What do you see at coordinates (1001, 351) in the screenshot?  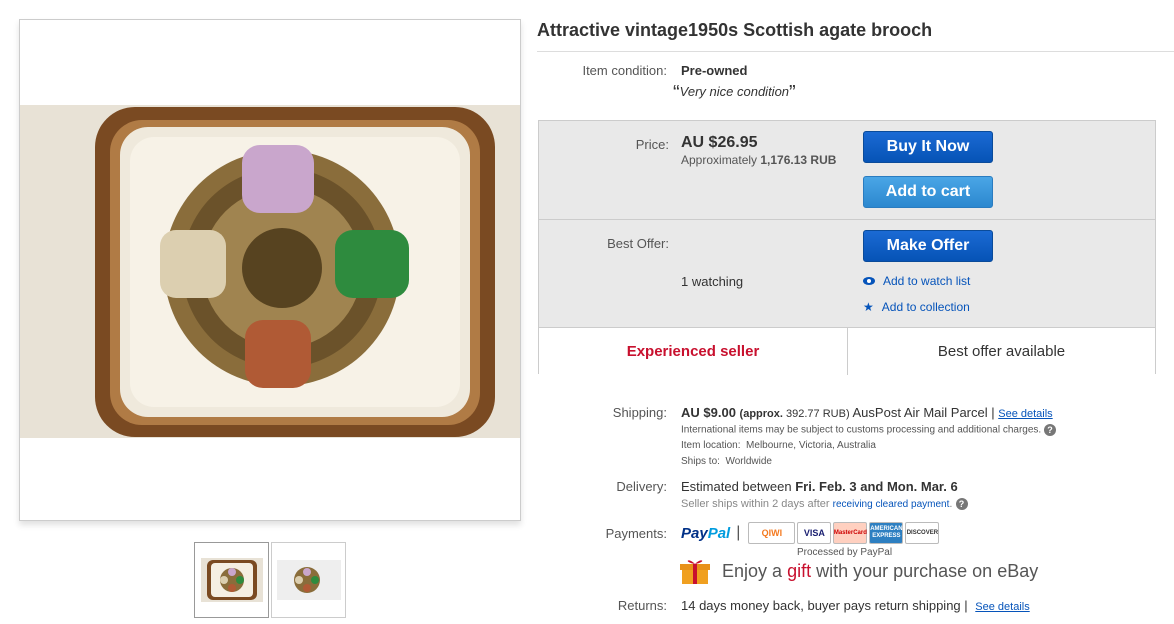 I see `best-offer-badge: Best offer available` at bounding box center [1001, 351].